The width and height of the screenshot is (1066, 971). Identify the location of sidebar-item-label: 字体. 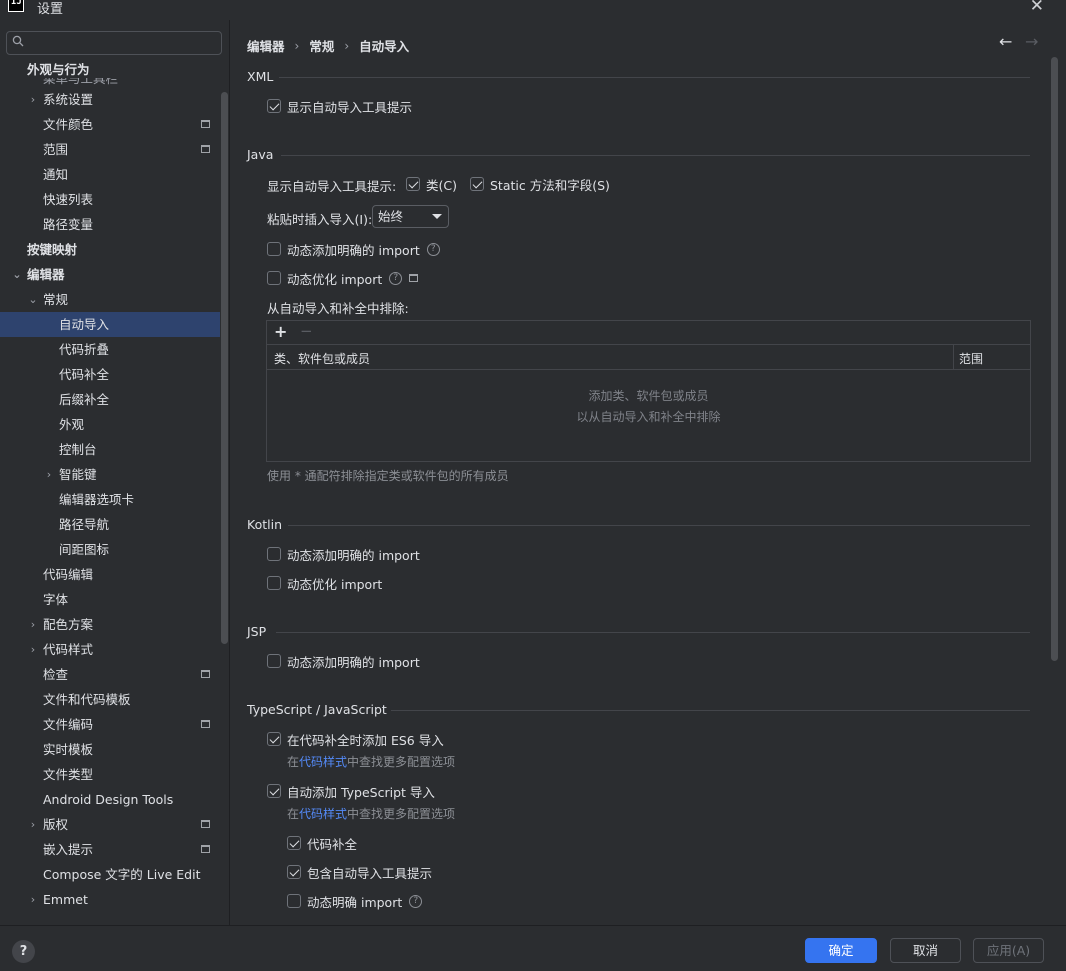
(56, 599).